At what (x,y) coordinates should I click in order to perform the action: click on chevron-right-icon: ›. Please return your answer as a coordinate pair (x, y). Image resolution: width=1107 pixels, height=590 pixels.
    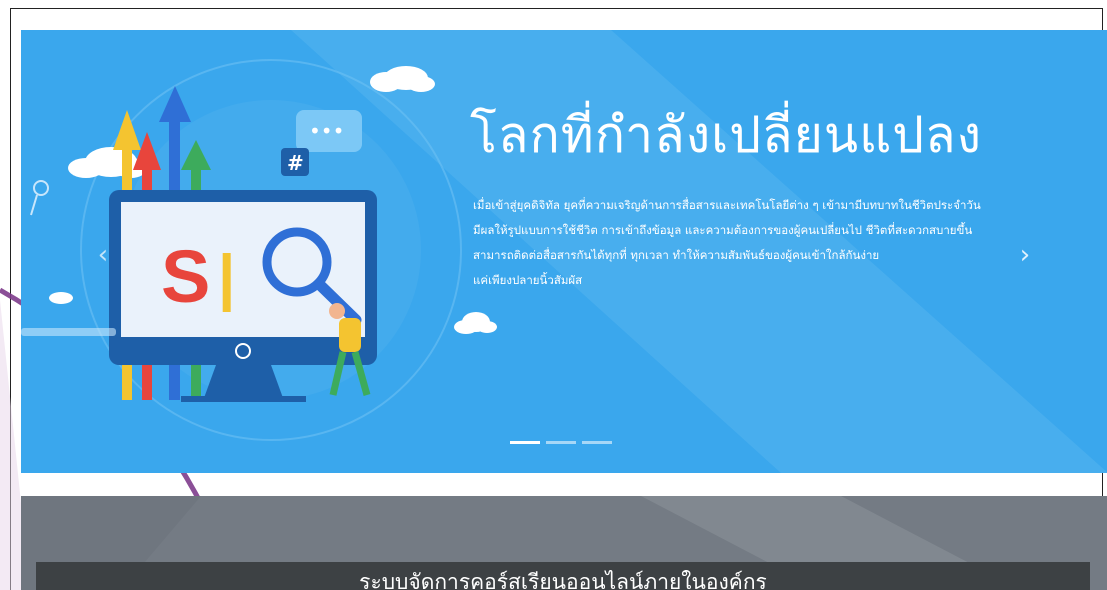
    Looking at the image, I should click on (1025, 255).